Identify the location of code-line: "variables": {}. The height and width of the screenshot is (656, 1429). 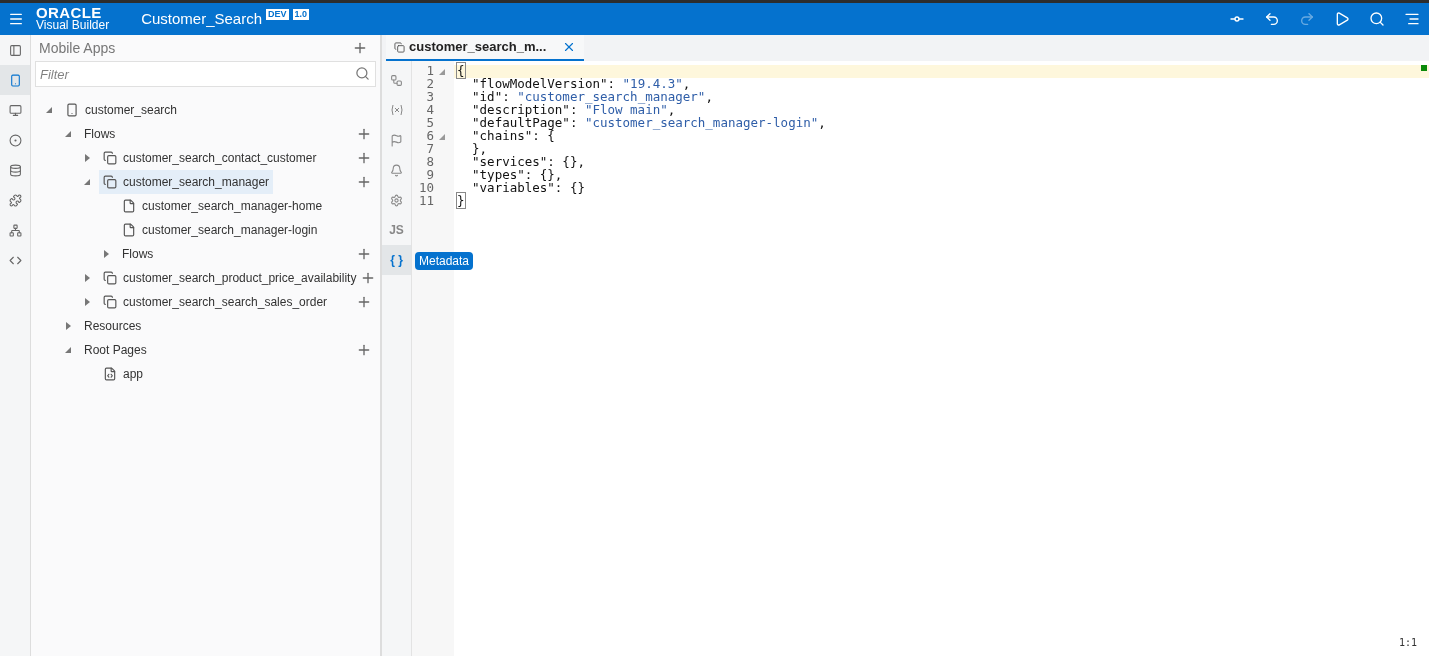
(528, 189).